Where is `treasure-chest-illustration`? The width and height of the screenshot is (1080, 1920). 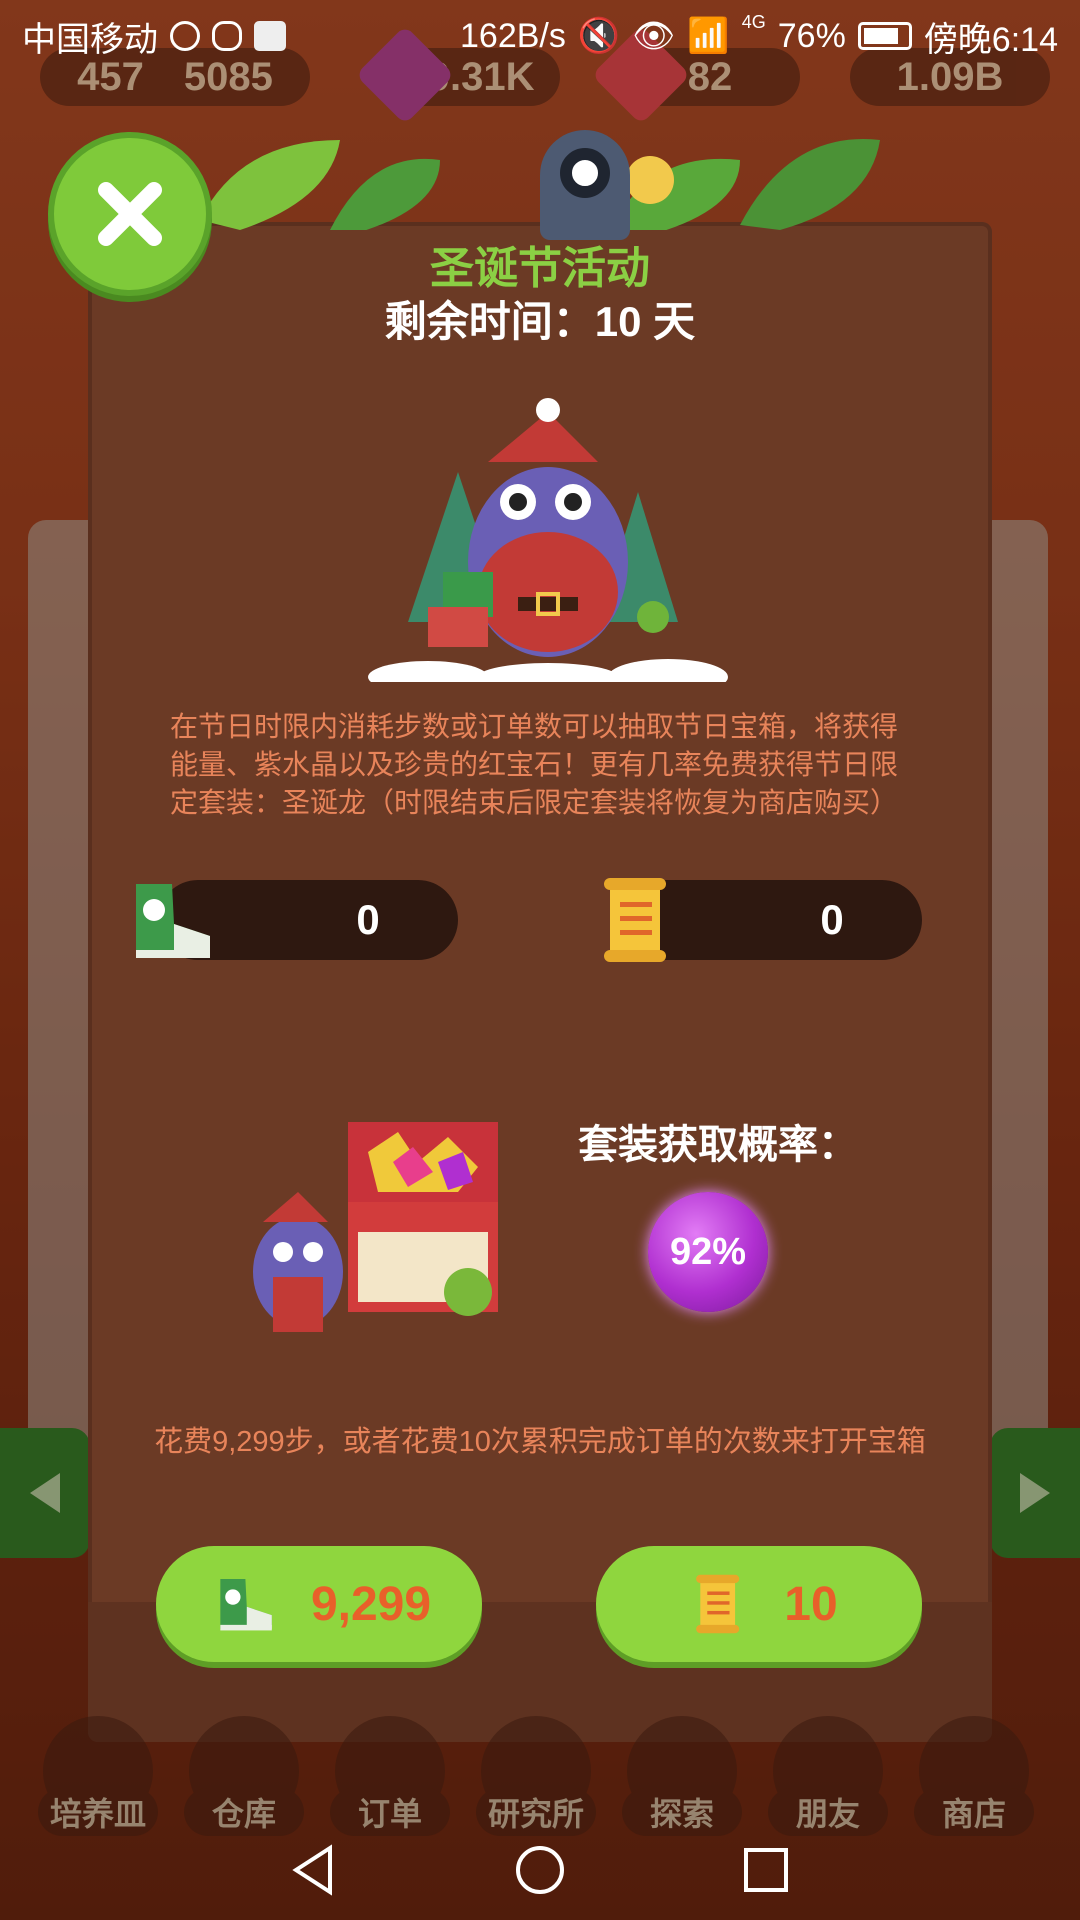 treasure-chest-illustration is located at coordinates (375, 1227).